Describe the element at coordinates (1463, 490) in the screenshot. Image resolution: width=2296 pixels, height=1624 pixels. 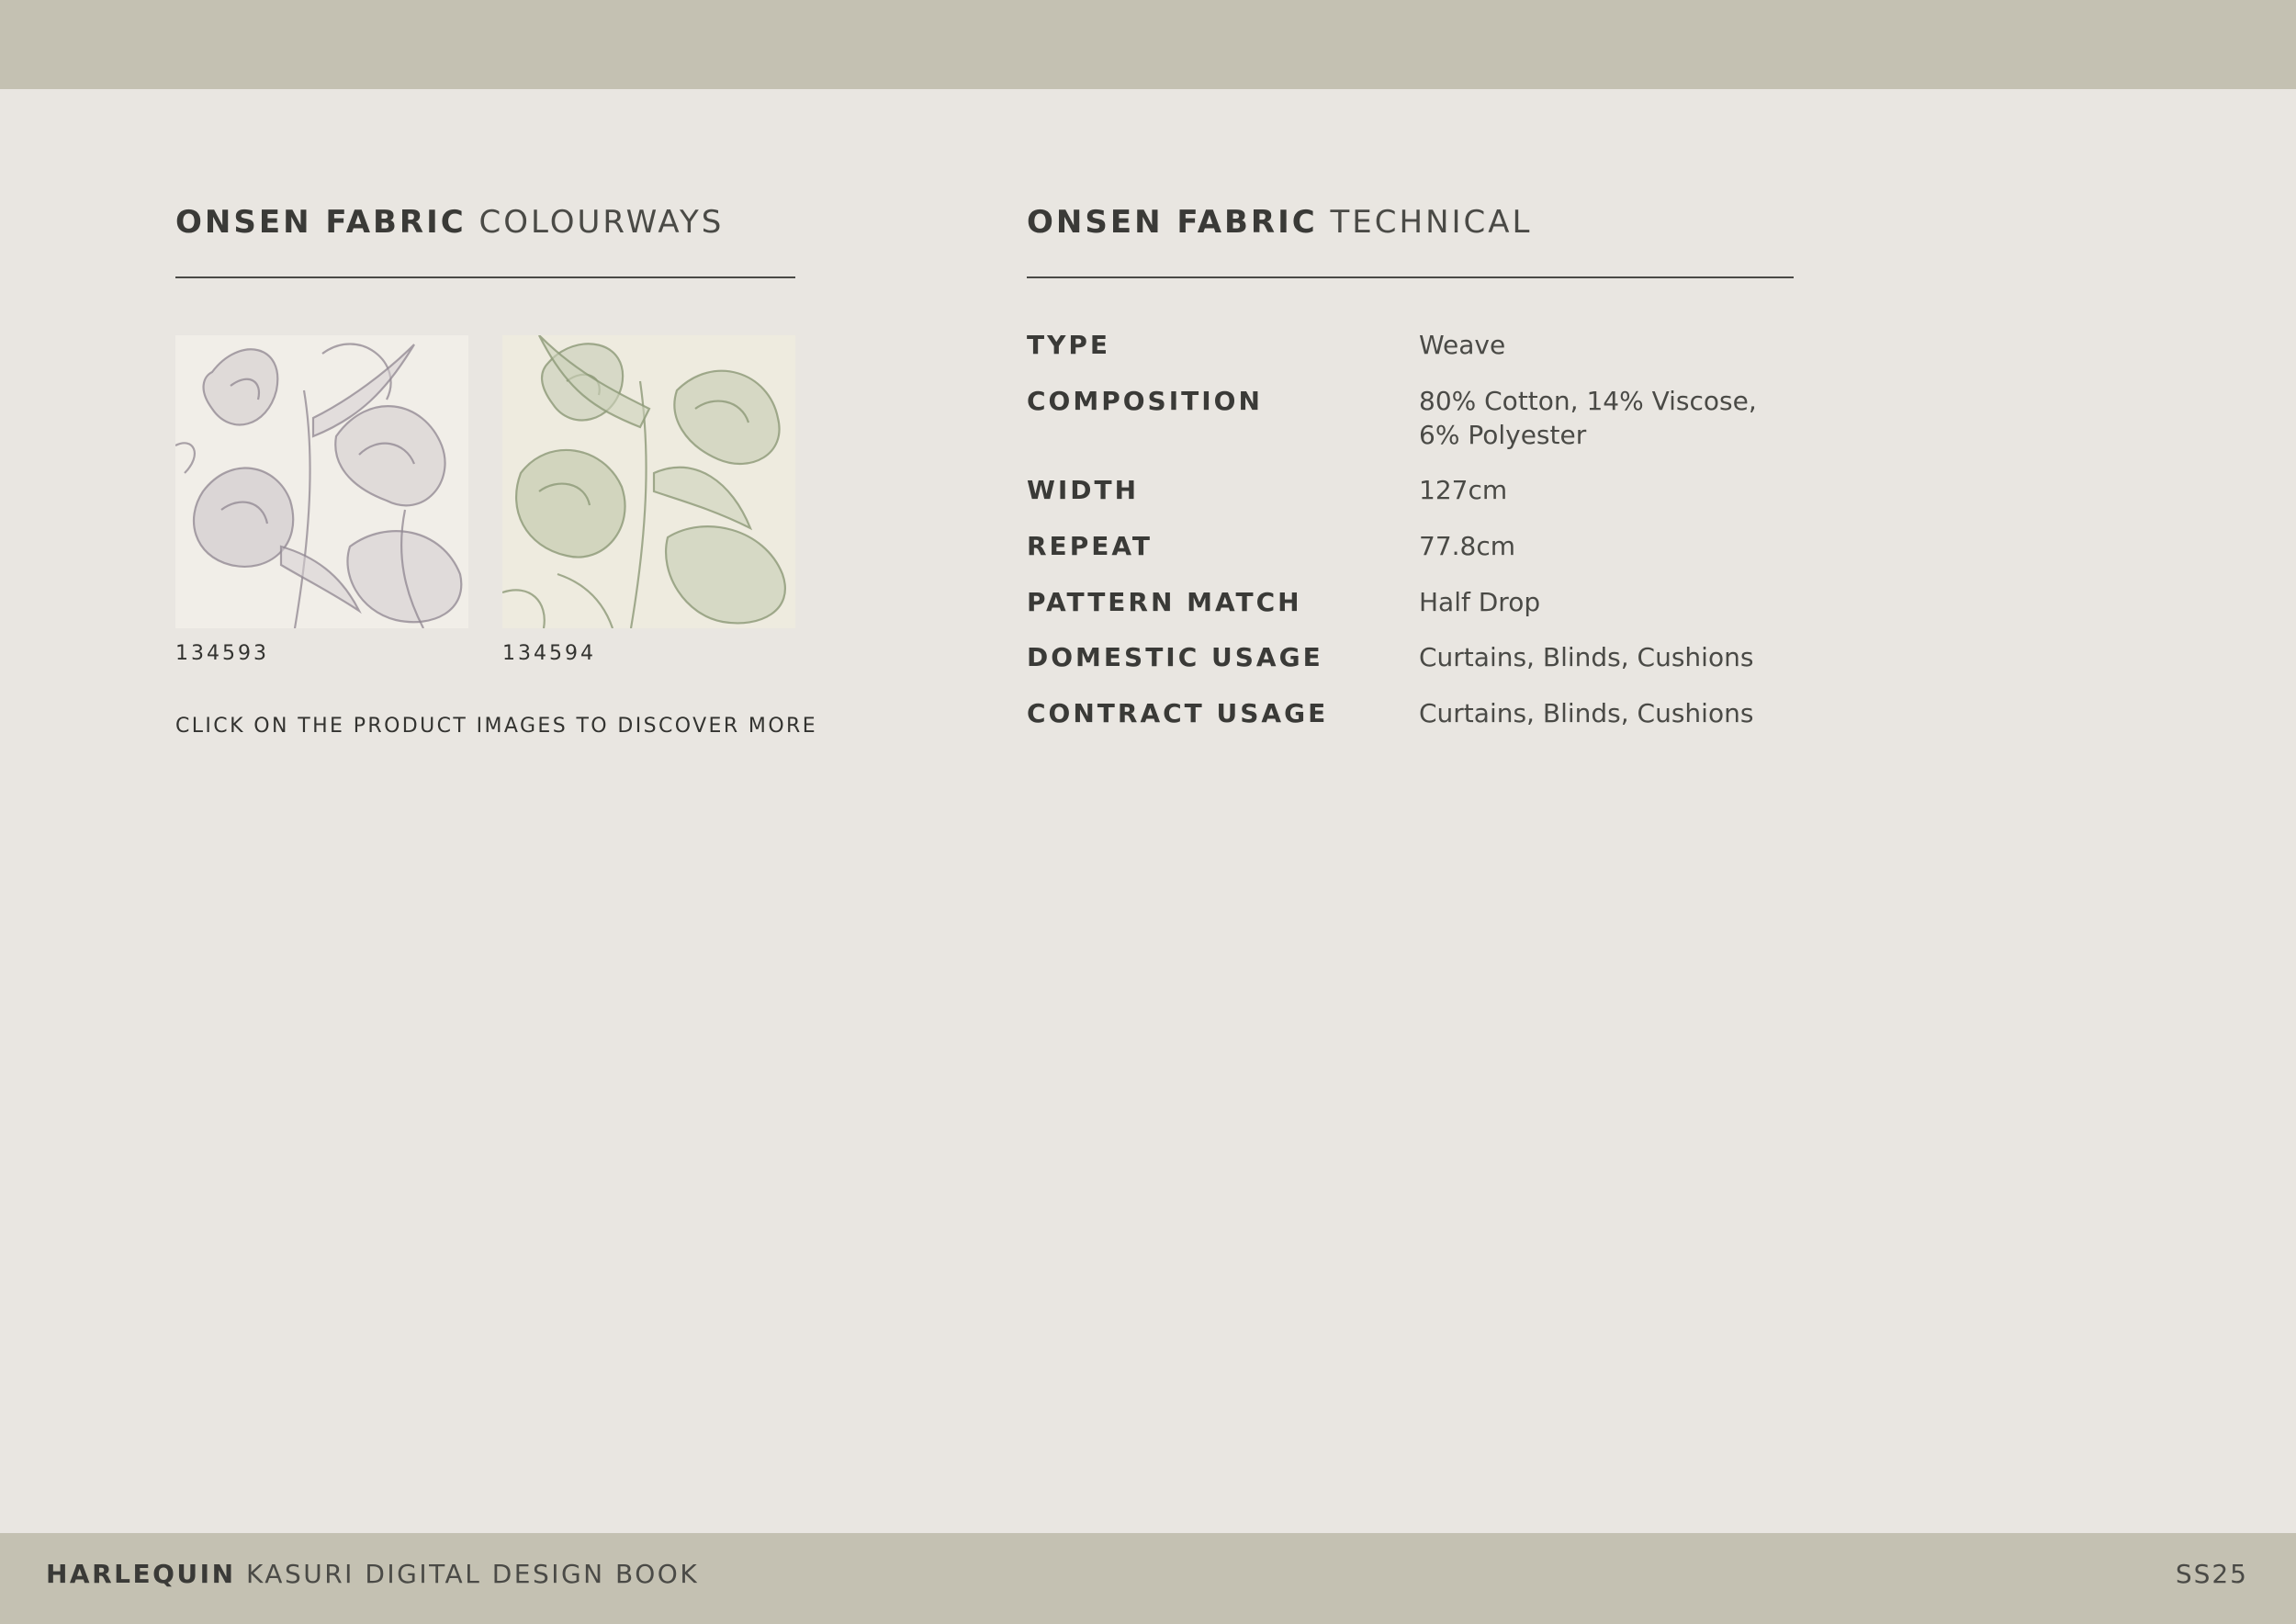
I see `spec-value-width: 127cm` at that location.